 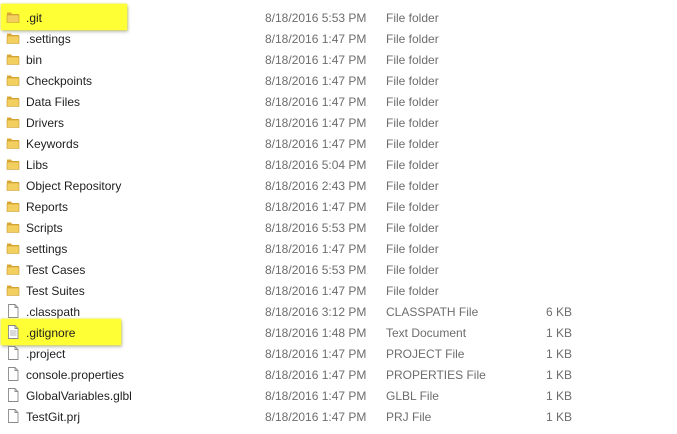 What do you see at coordinates (316, 333) in the screenshot?
I see `file-date-modified: 8/18/2016 1:48 PM` at bounding box center [316, 333].